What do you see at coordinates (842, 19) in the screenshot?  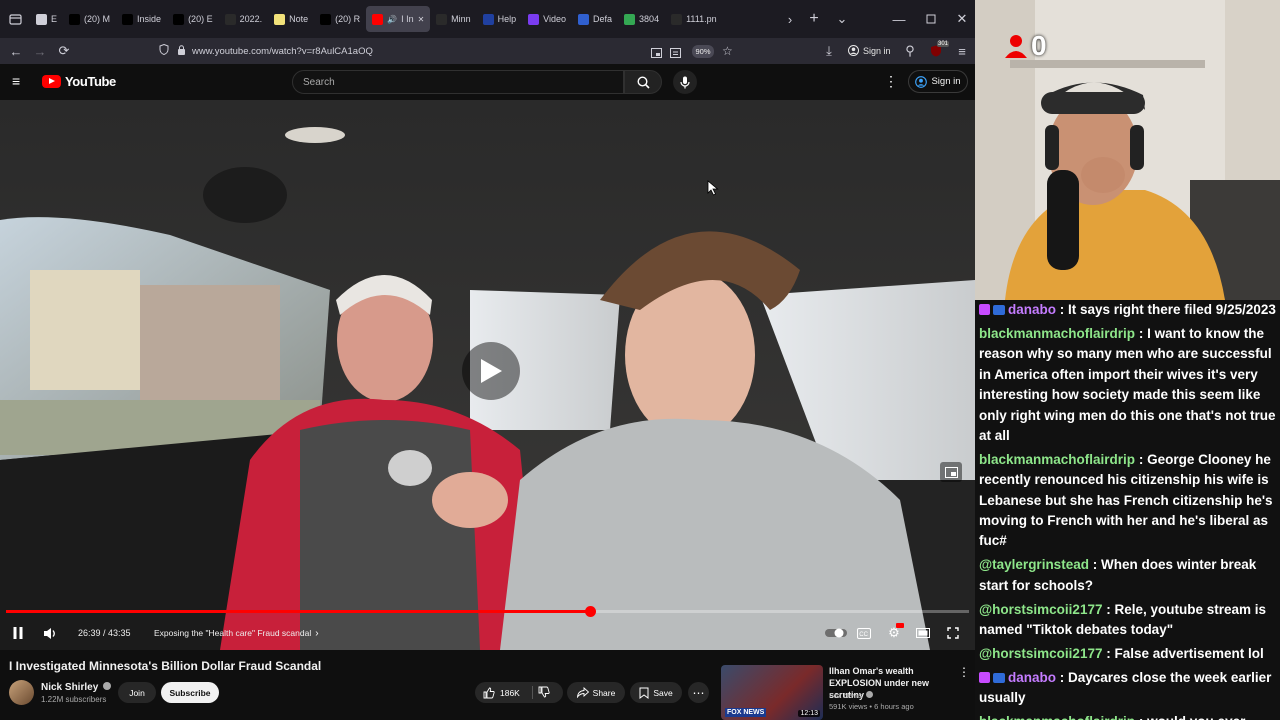 I see `list-tabs-icon: ⌄` at bounding box center [842, 19].